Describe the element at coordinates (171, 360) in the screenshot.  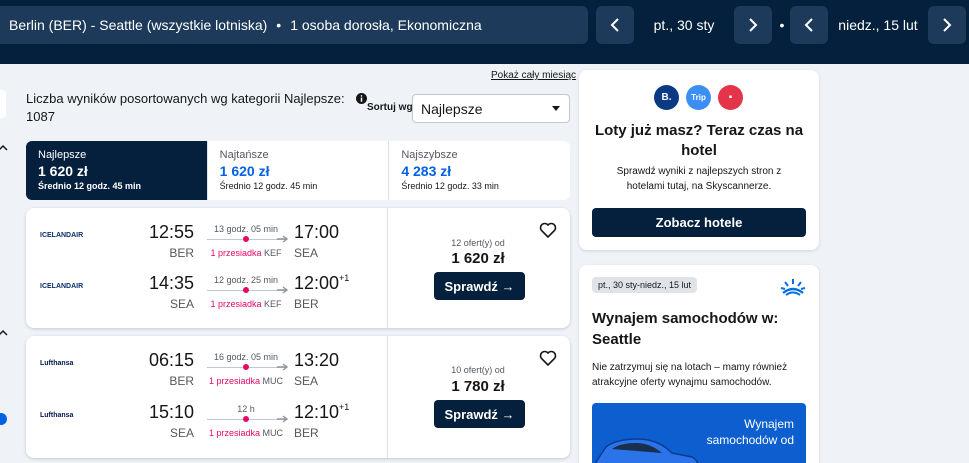
I see `departure-time: 06:15` at that location.